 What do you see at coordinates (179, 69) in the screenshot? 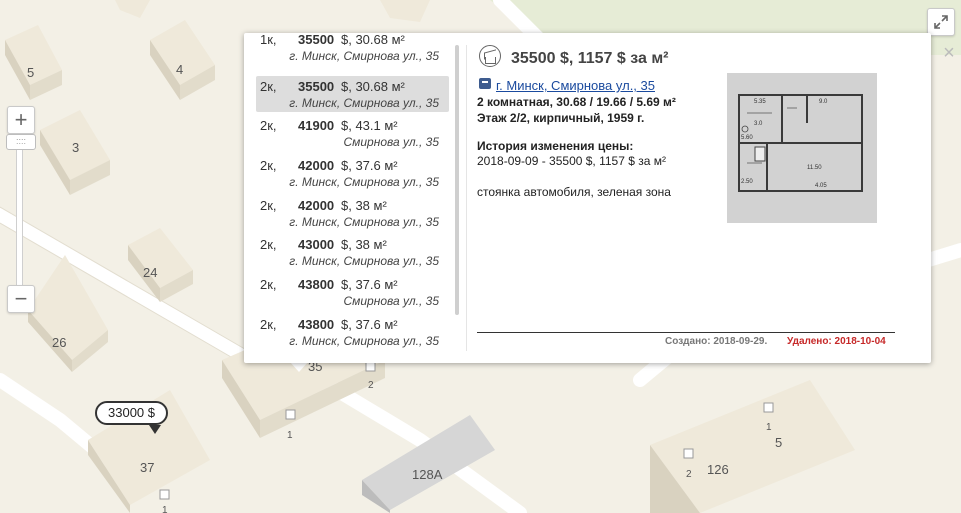
I see `building-label: 4` at bounding box center [179, 69].